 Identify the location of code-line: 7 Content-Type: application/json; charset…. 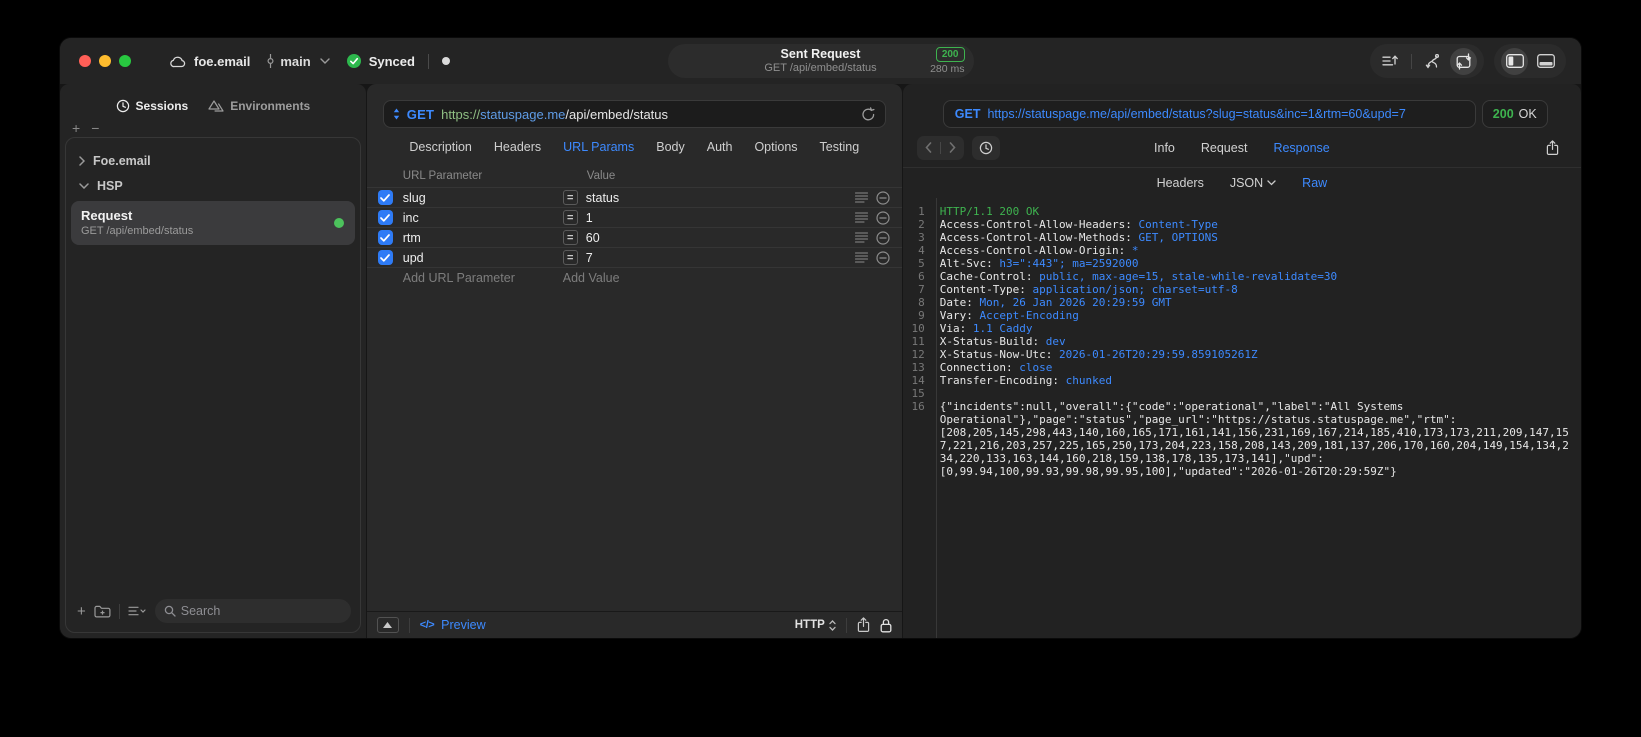
(1239, 289).